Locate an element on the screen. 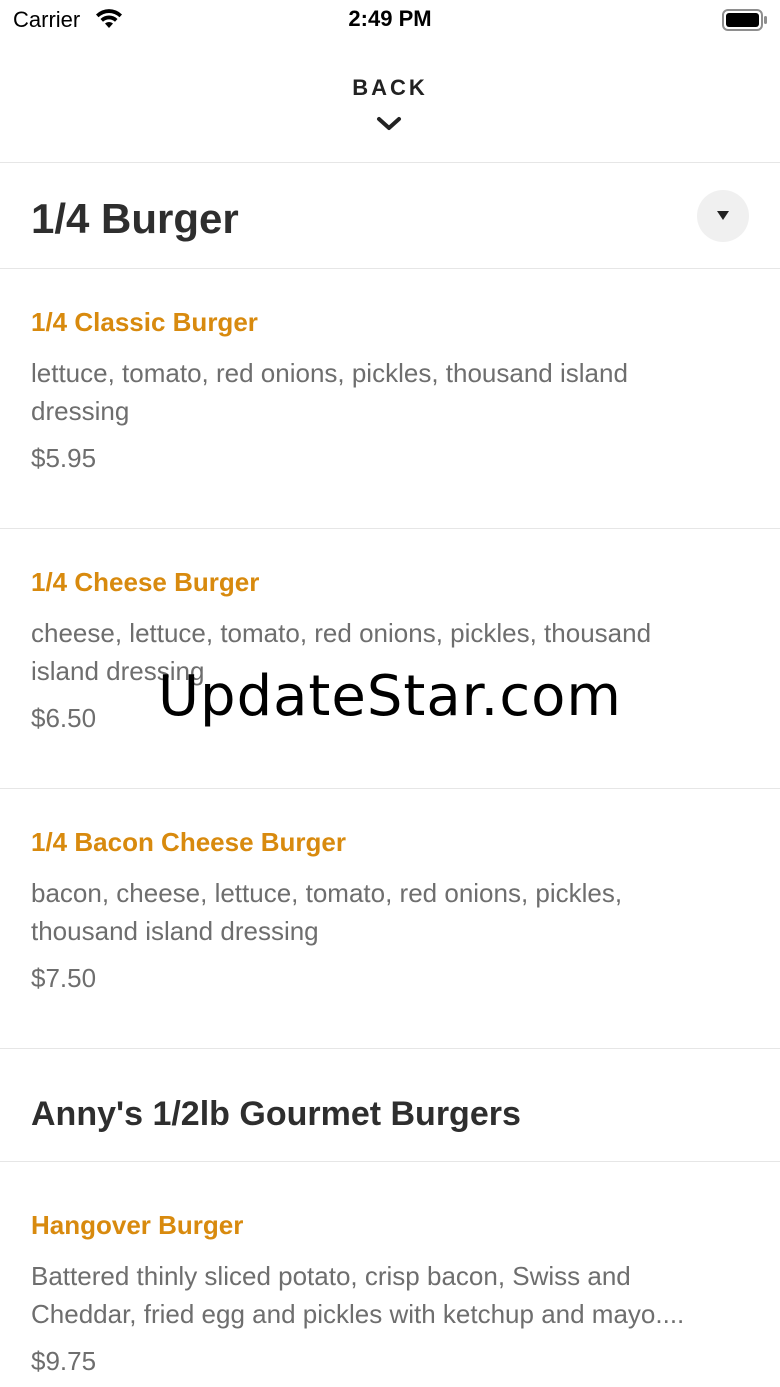 This screenshot has width=780, height=1387. item-price: $9.75 is located at coordinates (64, 1361).